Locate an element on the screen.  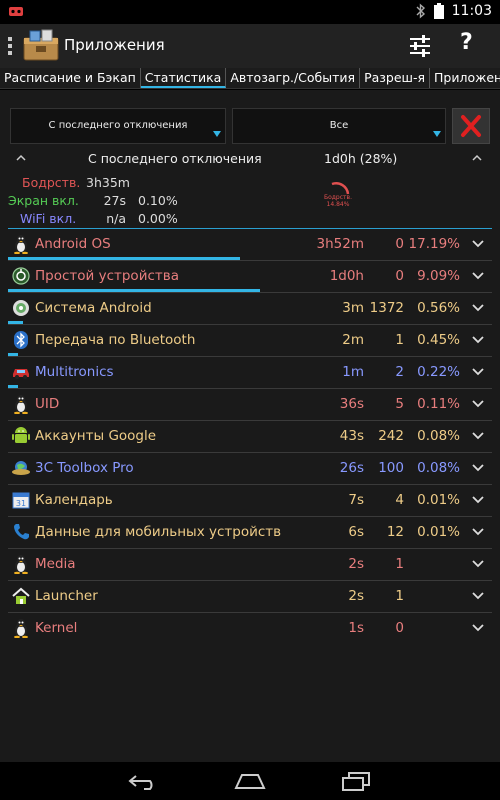
app-percent: 0.08% is located at coordinates (438, 468).